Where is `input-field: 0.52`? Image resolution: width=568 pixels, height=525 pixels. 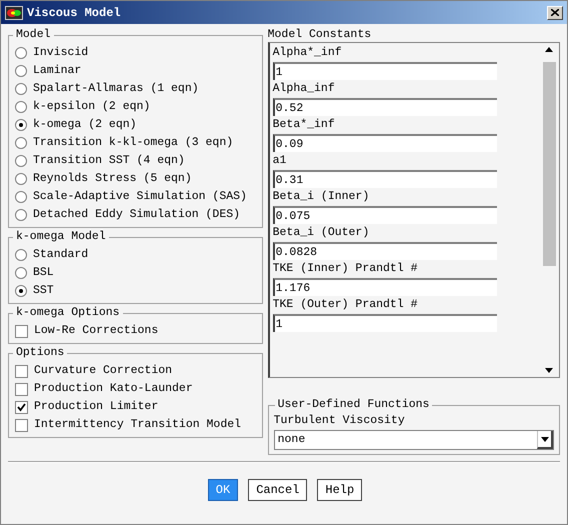 input-field: 0.52 is located at coordinates (384, 107).